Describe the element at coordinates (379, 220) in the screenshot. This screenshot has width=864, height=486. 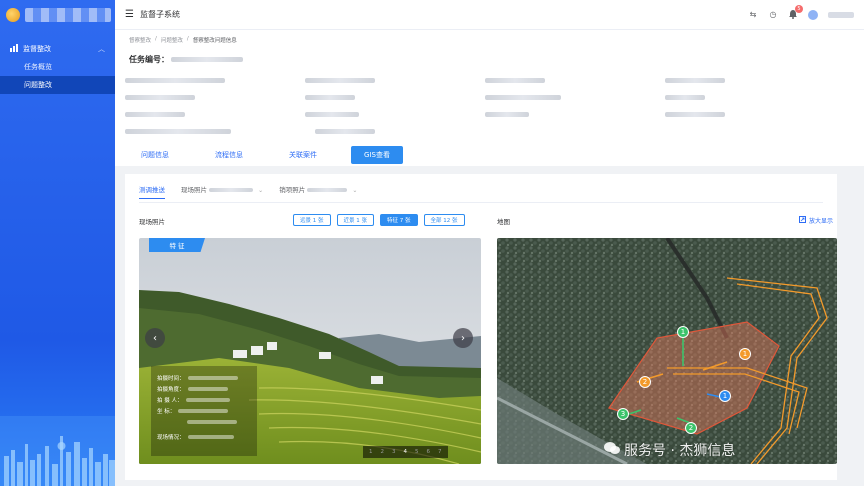
I see `photo-filter-group: 远景 1 张 近景 1 张 特征 7 张 全部 12 张` at that location.